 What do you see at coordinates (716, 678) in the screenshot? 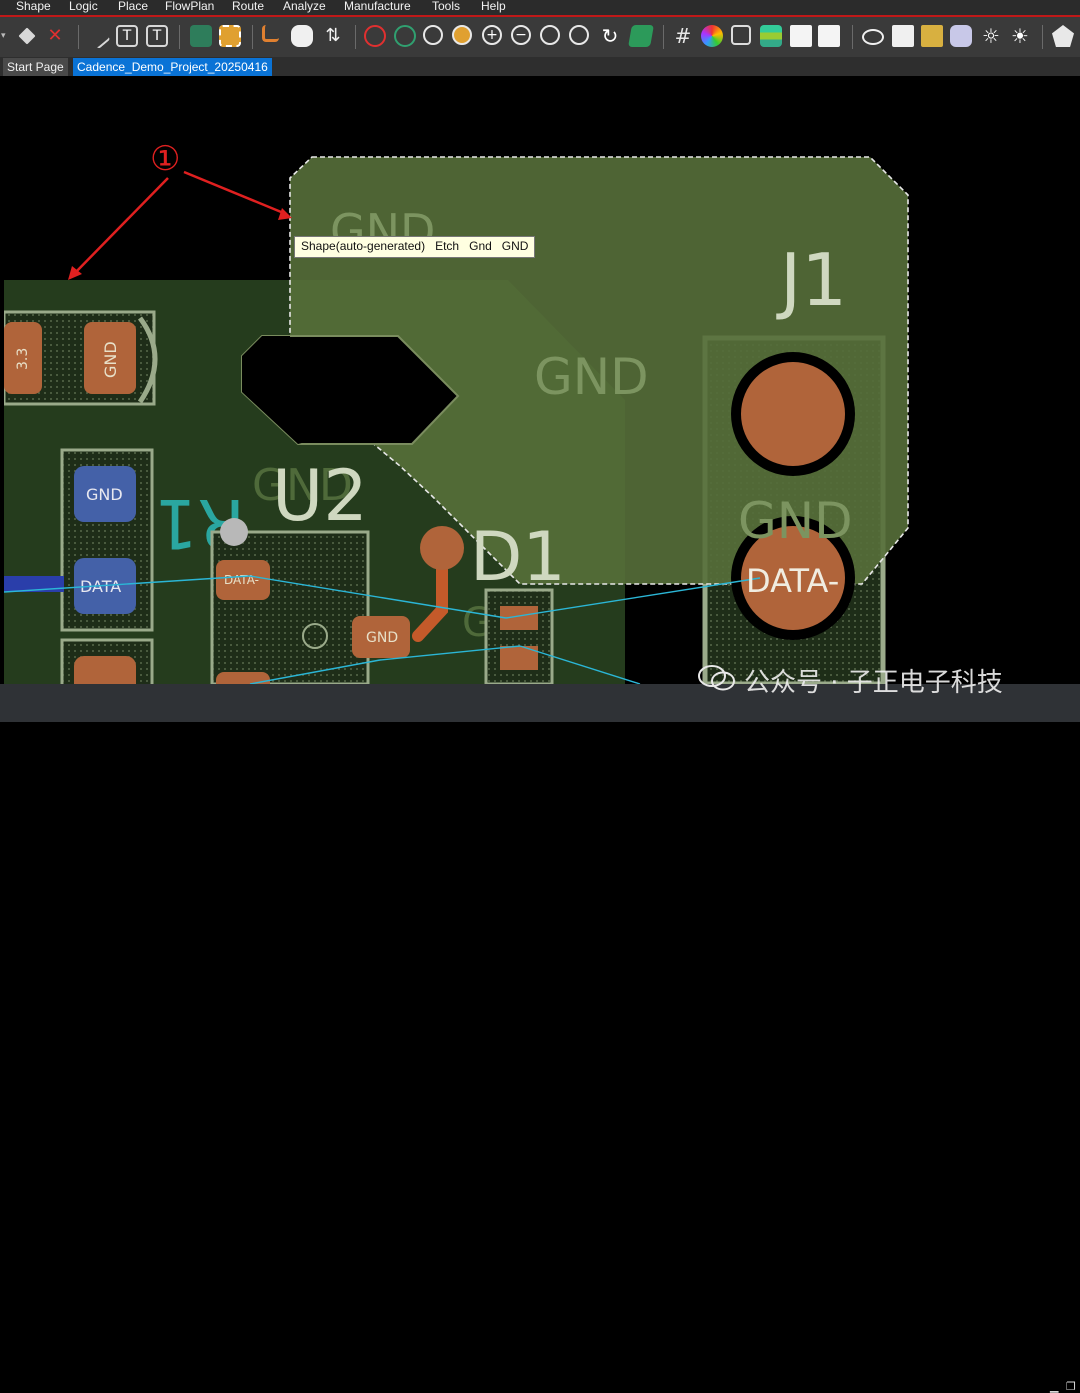
I see `wechat-logo-icon` at bounding box center [716, 678].